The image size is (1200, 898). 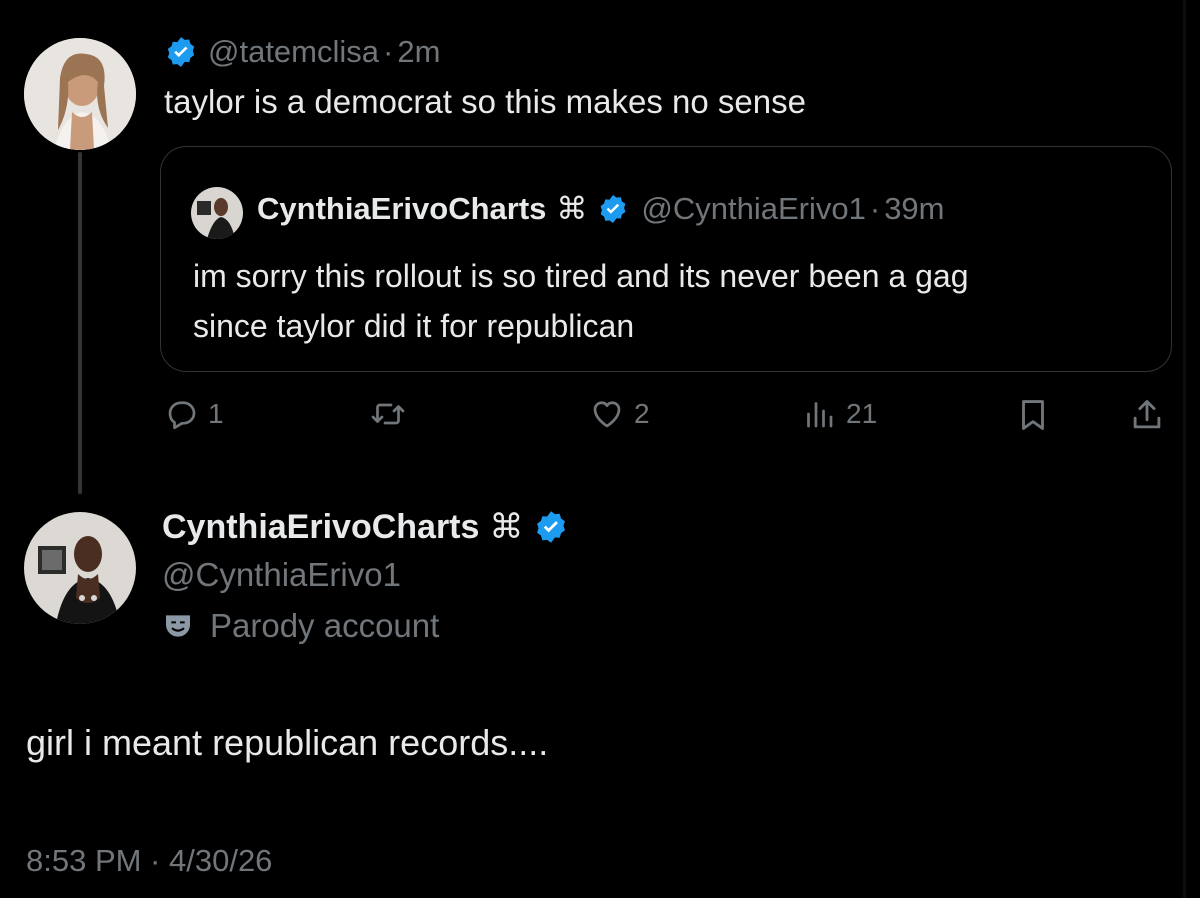 I want to click on quoted-tweet-display-name: CynthiaErivoCharts, so click(x=401, y=209).